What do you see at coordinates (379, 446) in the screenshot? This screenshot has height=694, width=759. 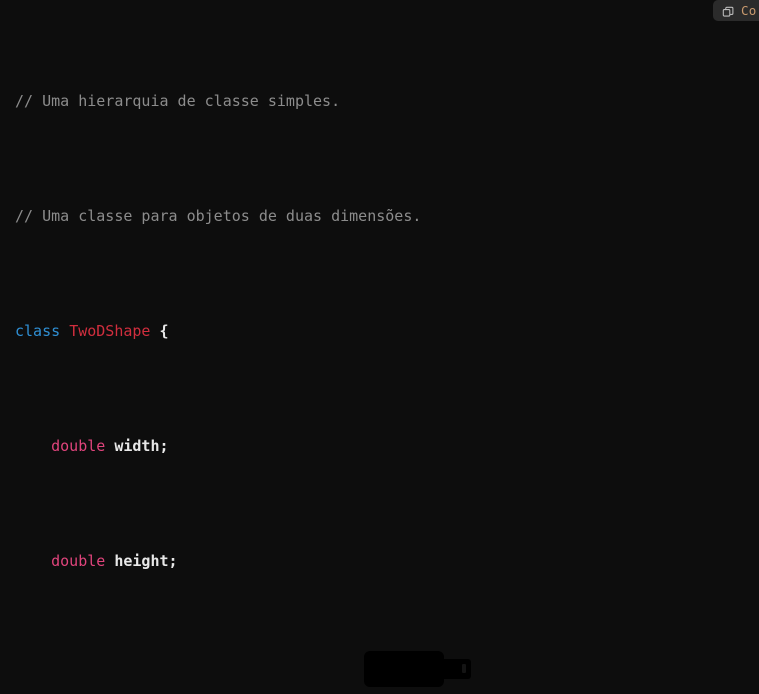 I see `code-line: double width;` at bounding box center [379, 446].